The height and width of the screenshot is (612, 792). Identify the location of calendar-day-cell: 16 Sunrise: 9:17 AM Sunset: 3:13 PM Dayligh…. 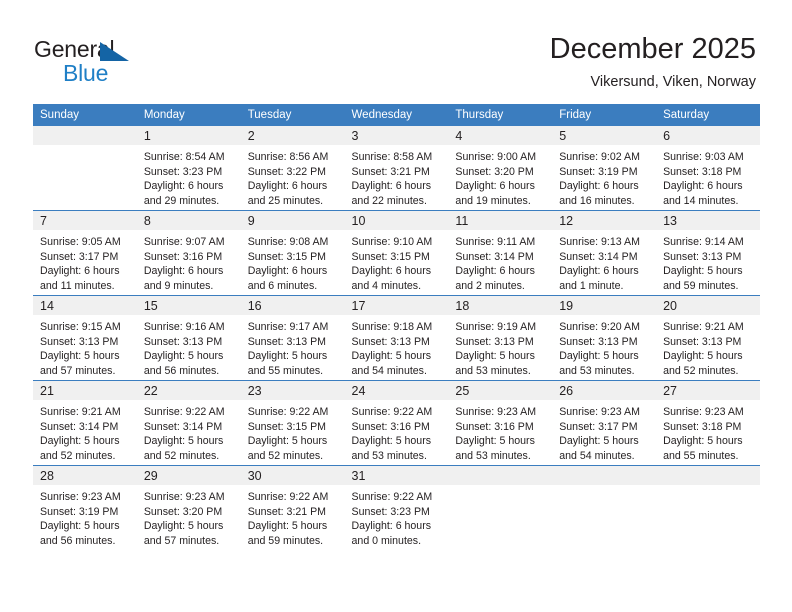
(292, 338).